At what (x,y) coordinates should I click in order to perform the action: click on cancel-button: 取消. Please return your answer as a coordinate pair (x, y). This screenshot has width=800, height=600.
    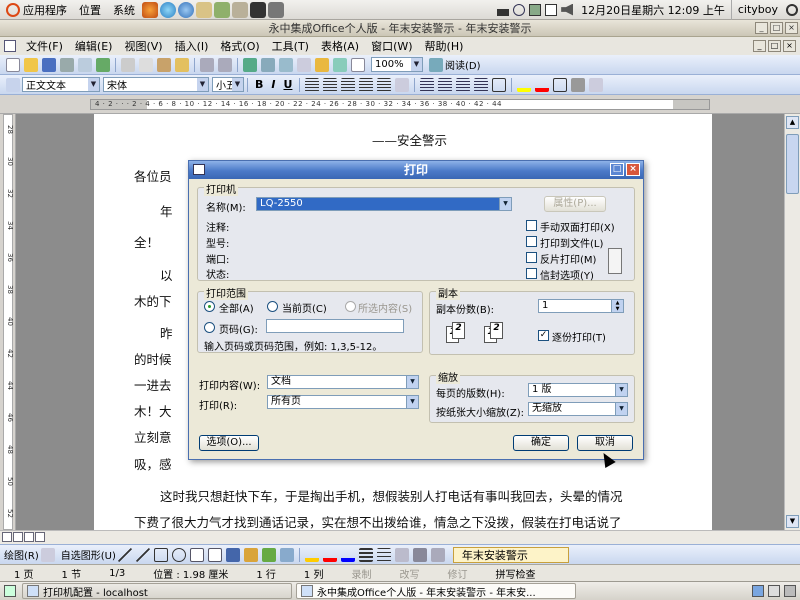
    Looking at the image, I should click on (605, 443).